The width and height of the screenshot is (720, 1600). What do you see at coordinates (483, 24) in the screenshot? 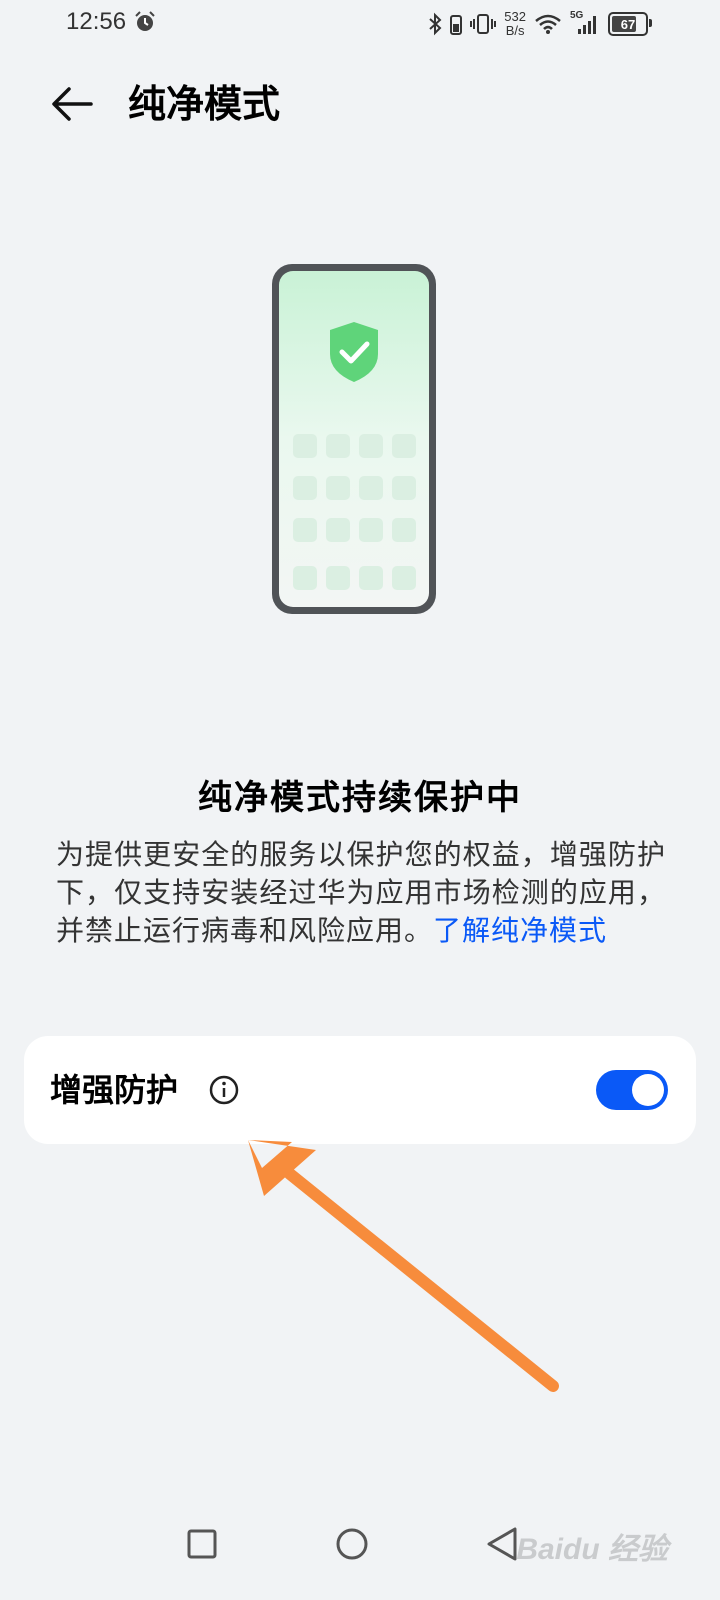
I see `vibrate-icon` at bounding box center [483, 24].